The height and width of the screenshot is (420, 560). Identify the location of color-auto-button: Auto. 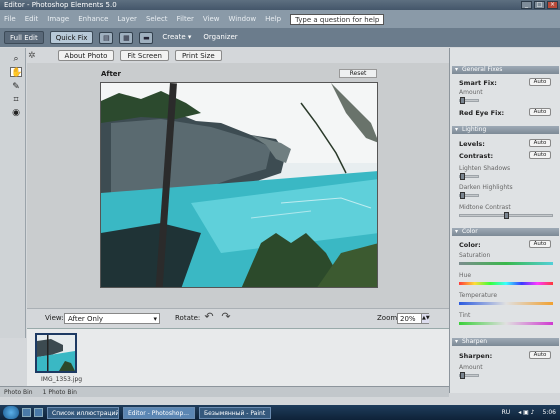
(540, 244).